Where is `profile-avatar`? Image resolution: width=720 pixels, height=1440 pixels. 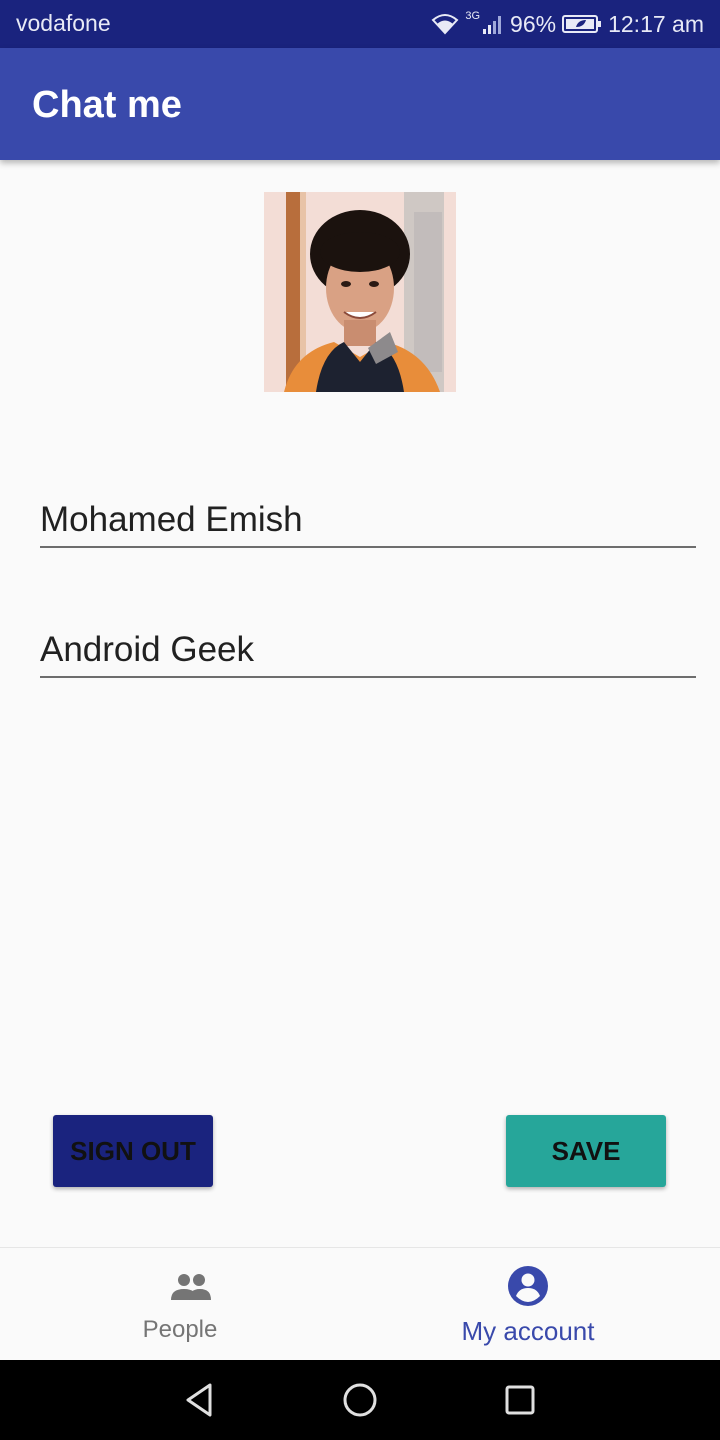 profile-avatar is located at coordinates (360, 292).